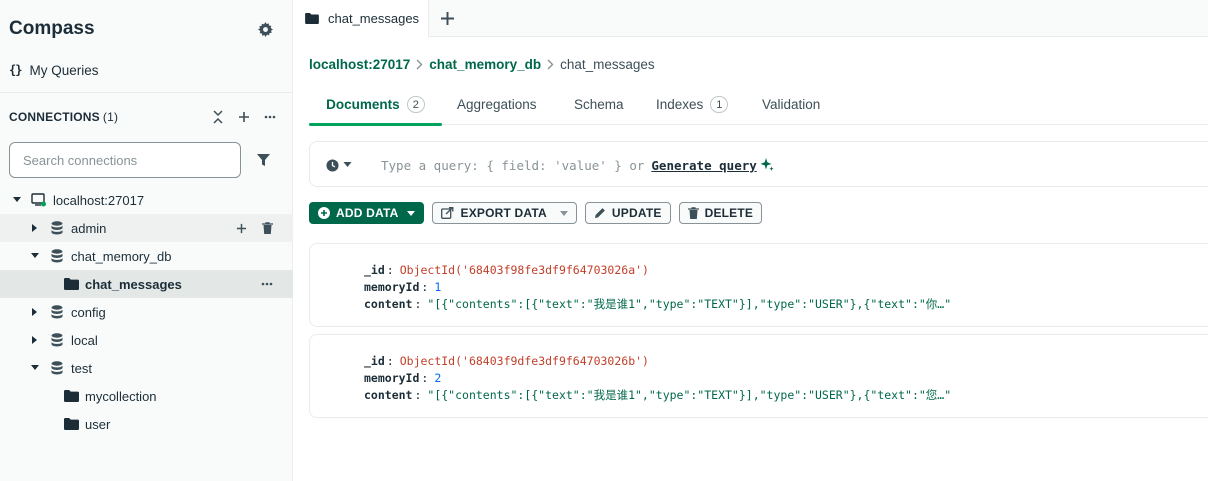 The height and width of the screenshot is (481, 1208). I want to click on add-connection-icon, so click(244, 117).